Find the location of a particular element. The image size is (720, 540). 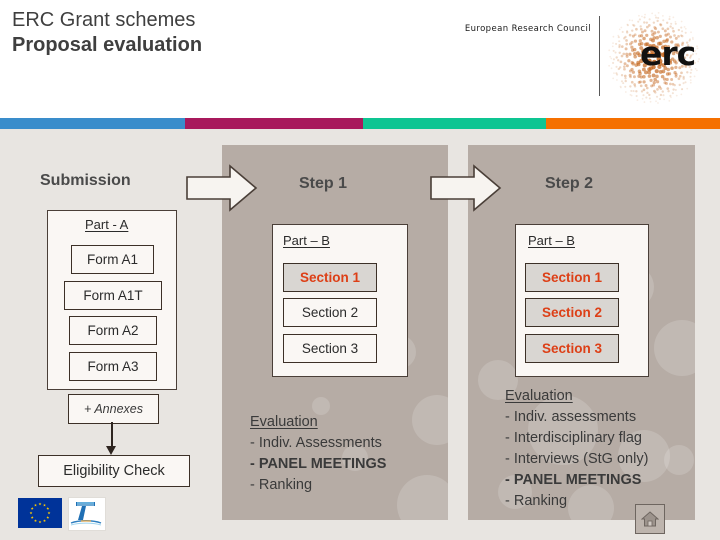

color-bar-teal is located at coordinates (454, 123).